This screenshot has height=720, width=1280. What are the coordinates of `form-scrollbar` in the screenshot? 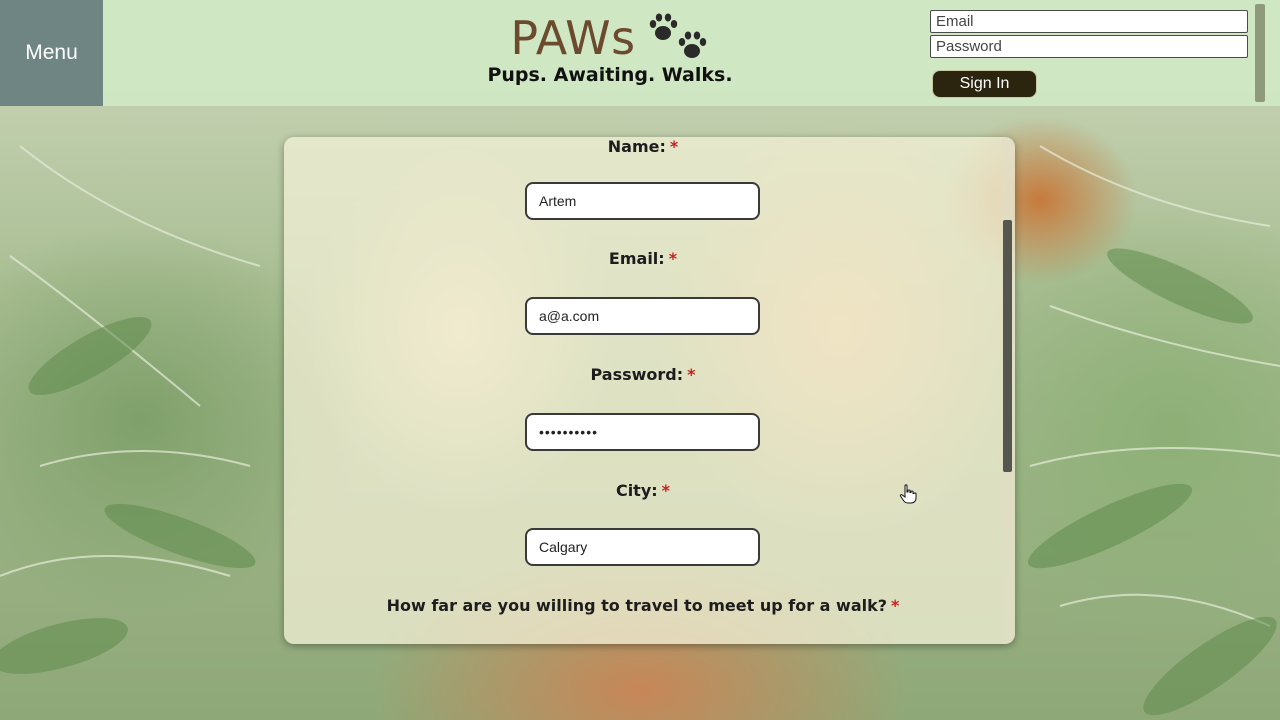 It's located at (1007, 390).